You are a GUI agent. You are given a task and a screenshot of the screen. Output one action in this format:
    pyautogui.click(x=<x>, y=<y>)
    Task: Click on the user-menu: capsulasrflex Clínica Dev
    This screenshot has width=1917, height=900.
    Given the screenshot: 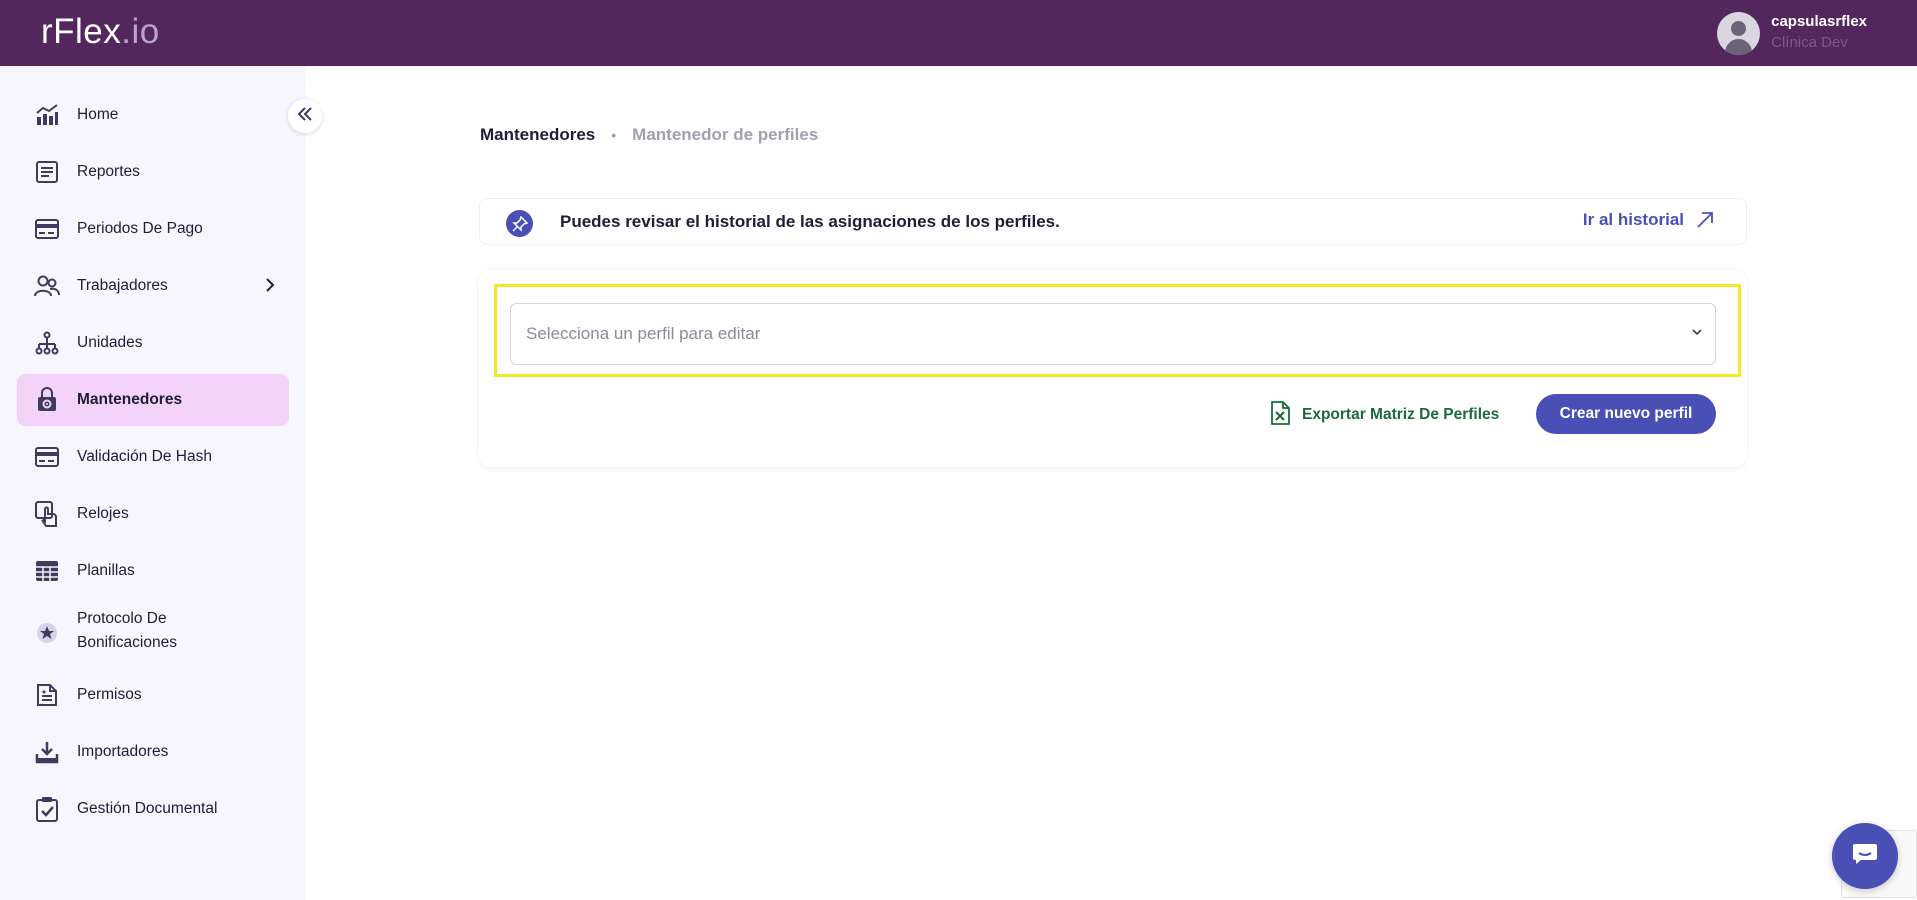 What is the action you would take?
    pyautogui.click(x=1792, y=33)
    